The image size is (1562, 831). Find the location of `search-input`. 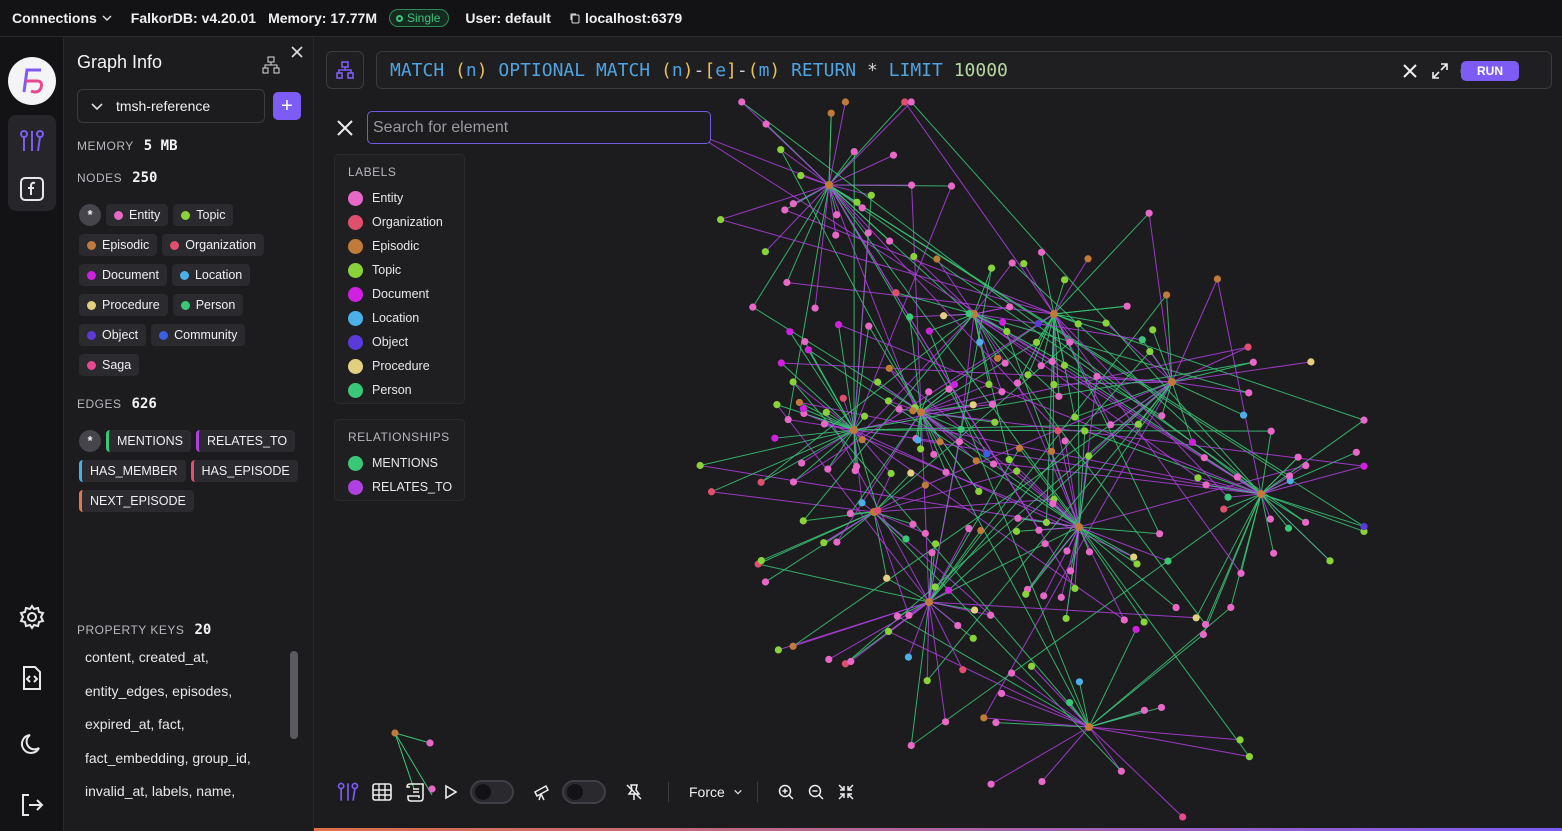

search-input is located at coordinates (539, 127).